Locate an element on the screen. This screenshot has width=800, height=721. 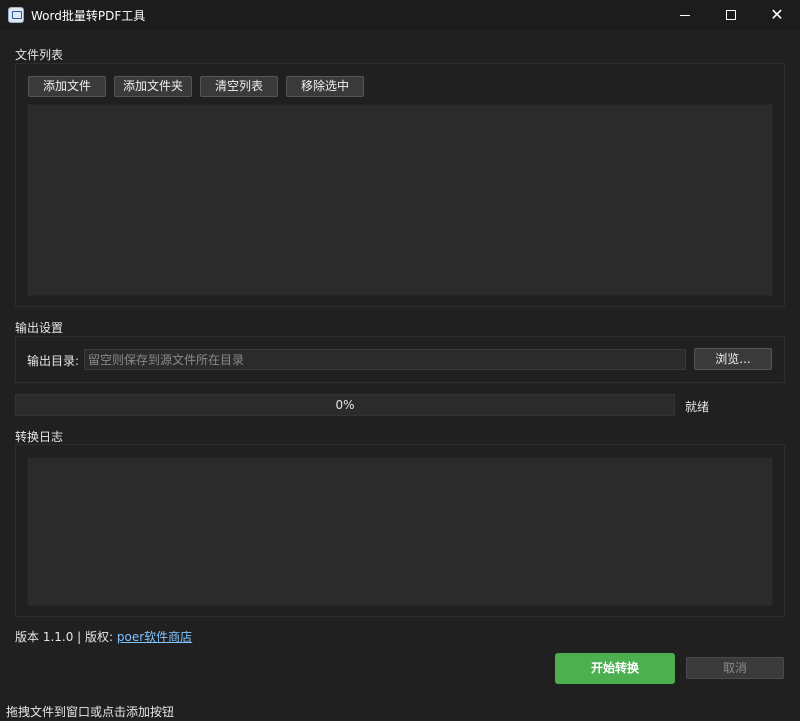
remove-selected-button: 移除选中 is located at coordinates (325, 86).